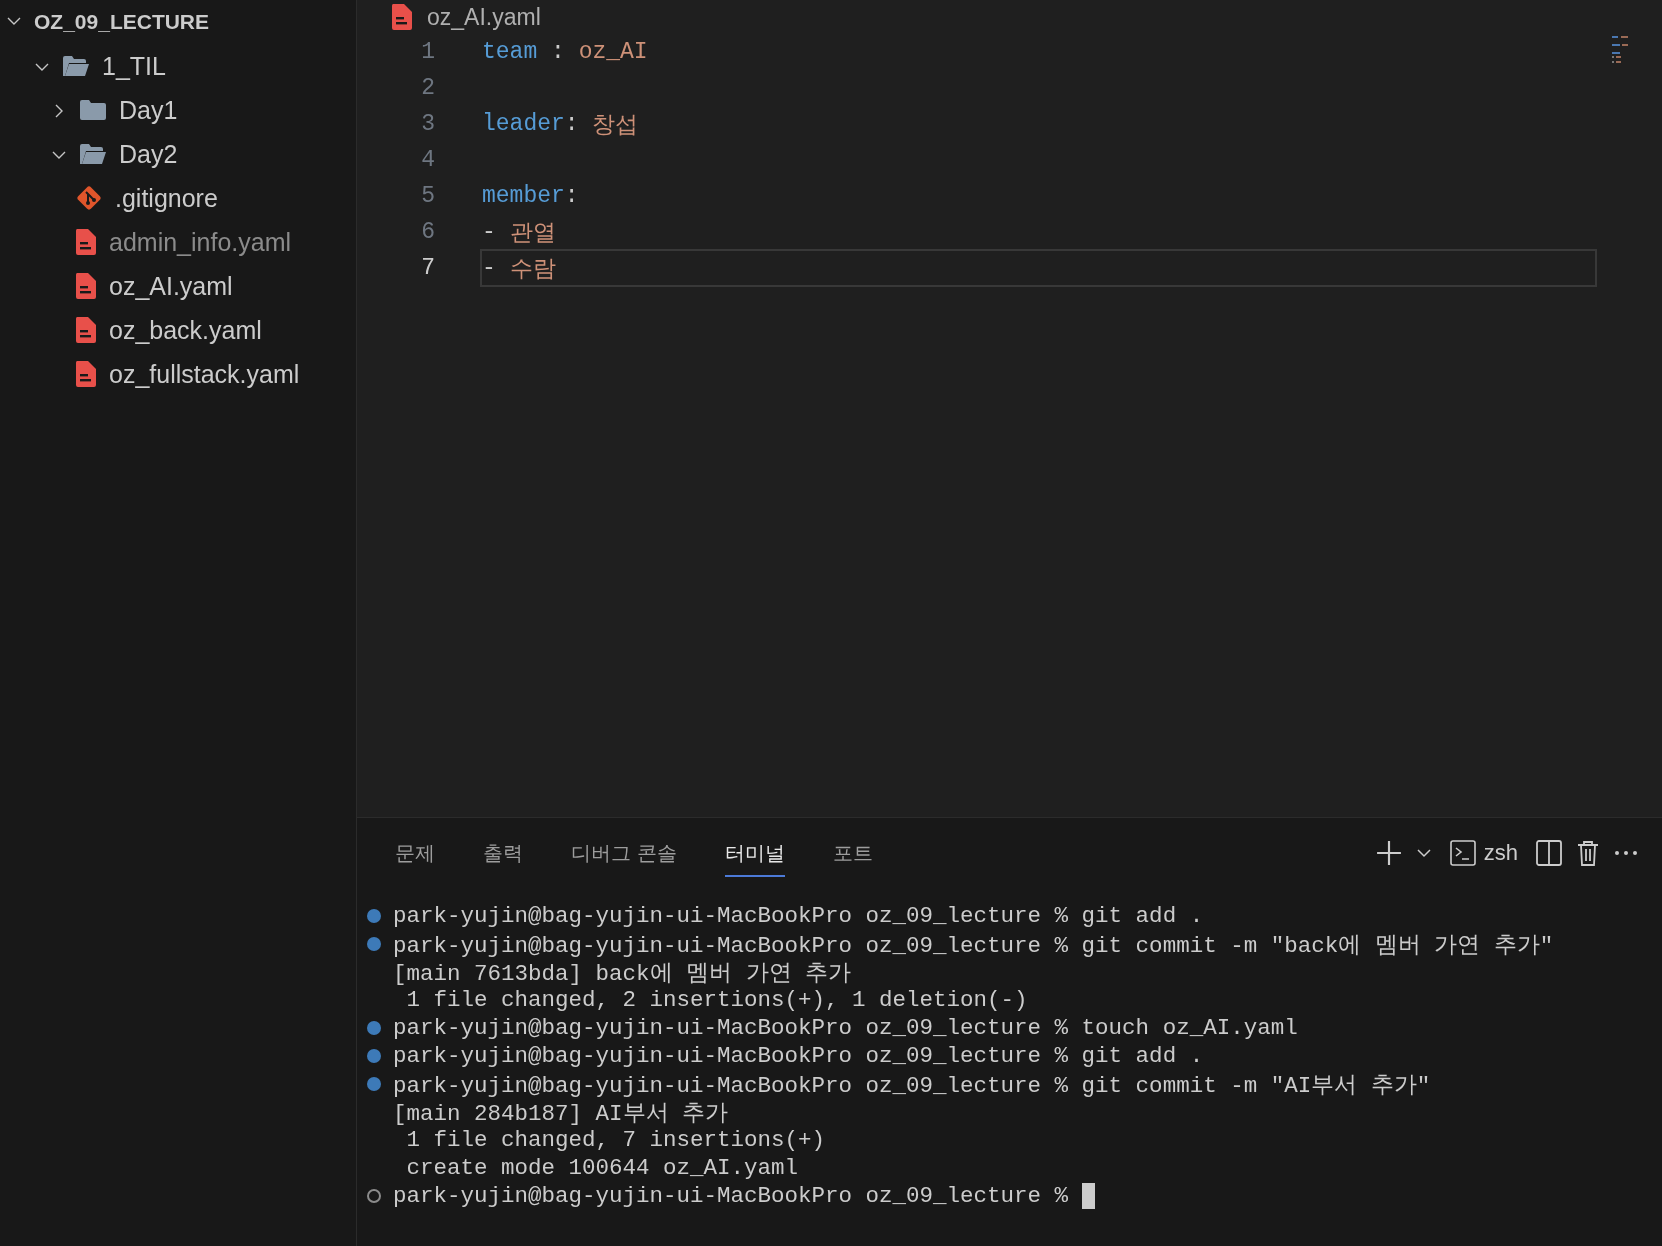 This screenshot has height=1246, width=1662. What do you see at coordinates (852, 853) in the screenshot?
I see `panel-tab: 포트` at bounding box center [852, 853].